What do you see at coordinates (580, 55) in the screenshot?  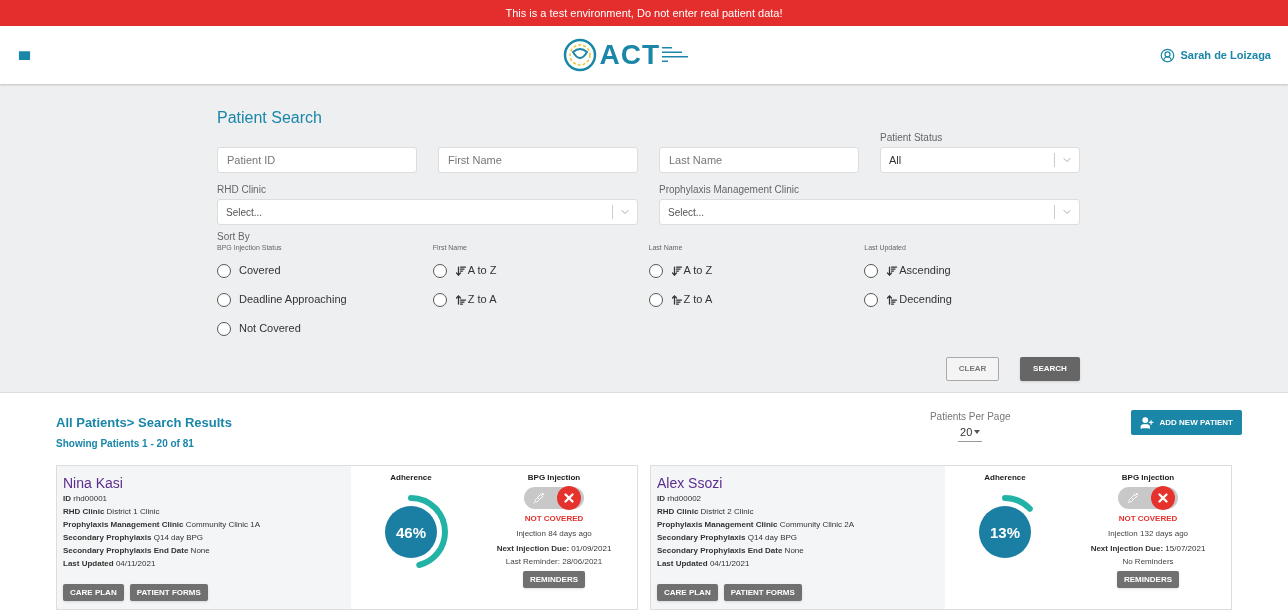 I see `logo-icon` at bounding box center [580, 55].